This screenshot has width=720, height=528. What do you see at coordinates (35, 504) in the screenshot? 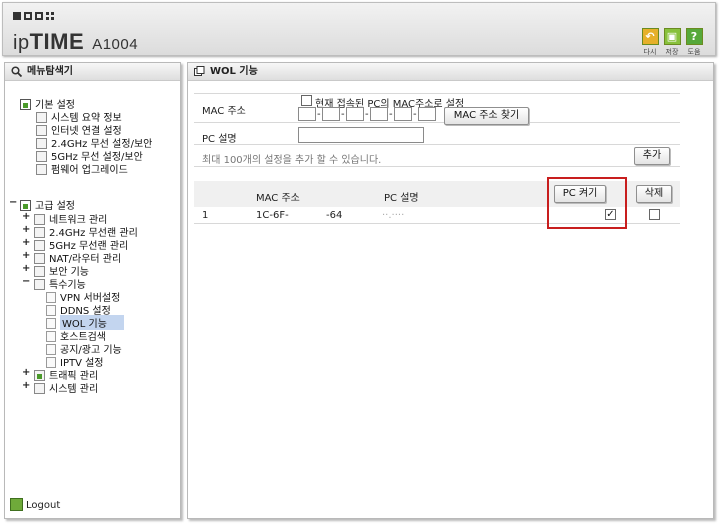
I see `logout-link: Logout` at bounding box center [35, 504].